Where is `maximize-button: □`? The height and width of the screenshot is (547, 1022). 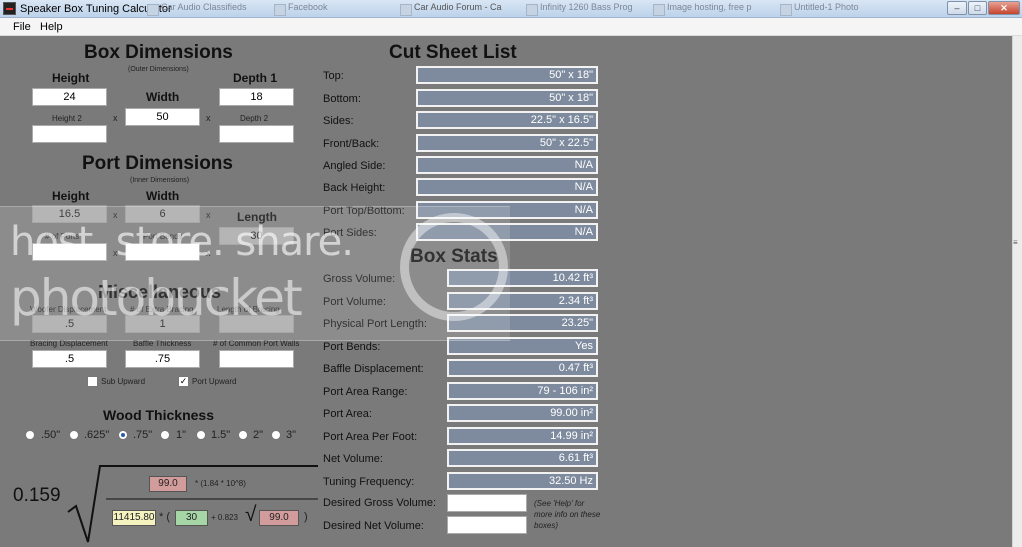
maximize-button: □ is located at coordinates (977, 8).